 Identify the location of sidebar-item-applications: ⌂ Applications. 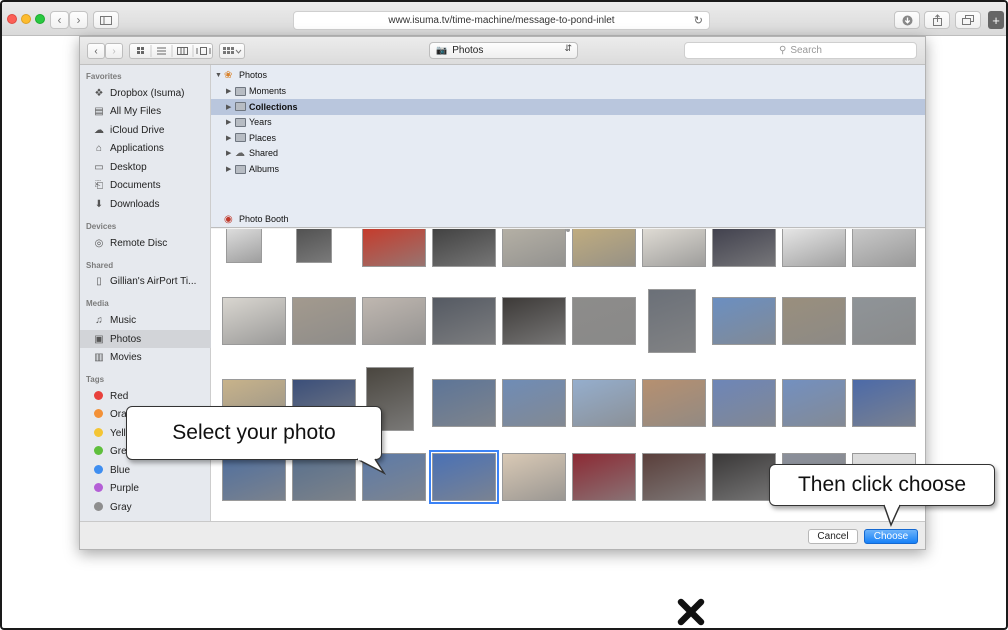
(145, 148).